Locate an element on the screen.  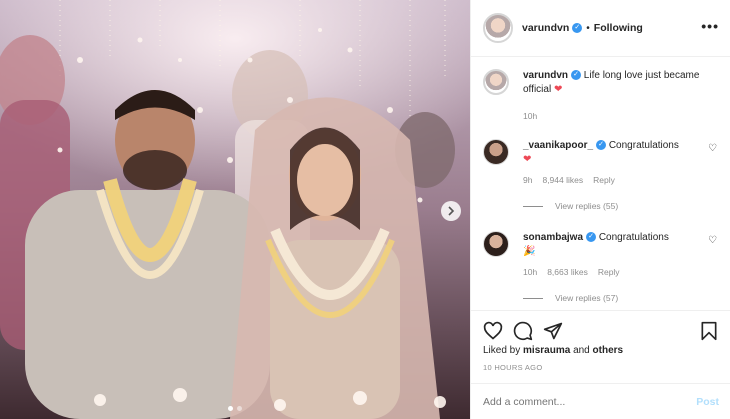
more-options-icon: ••• is located at coordinates (710, 26).